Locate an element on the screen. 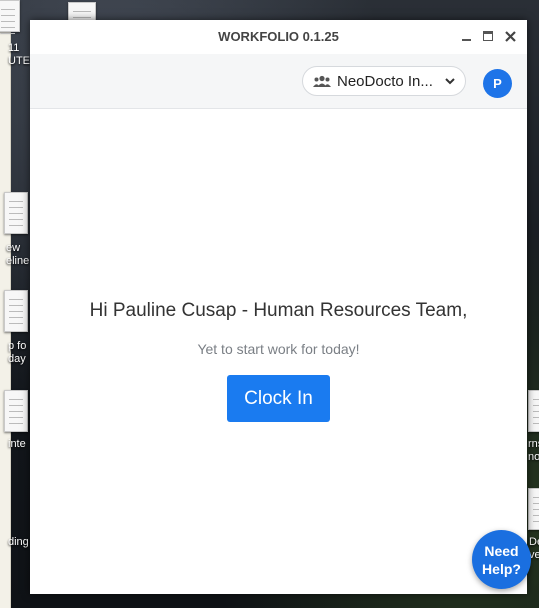  close-icon is located at coordinates (510, 36).